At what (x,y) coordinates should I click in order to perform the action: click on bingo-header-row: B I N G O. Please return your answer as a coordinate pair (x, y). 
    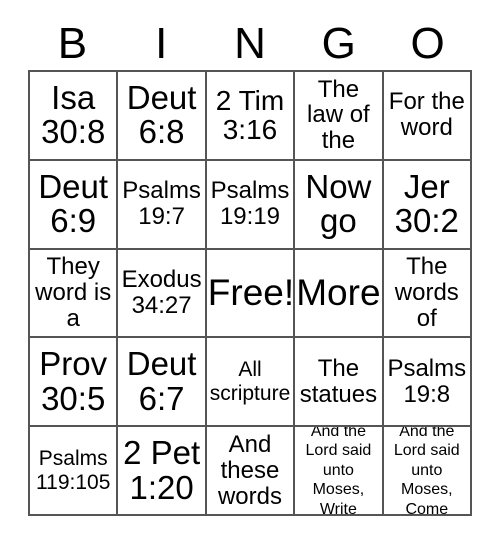
    Looking at the image, I should click on (250, 44).